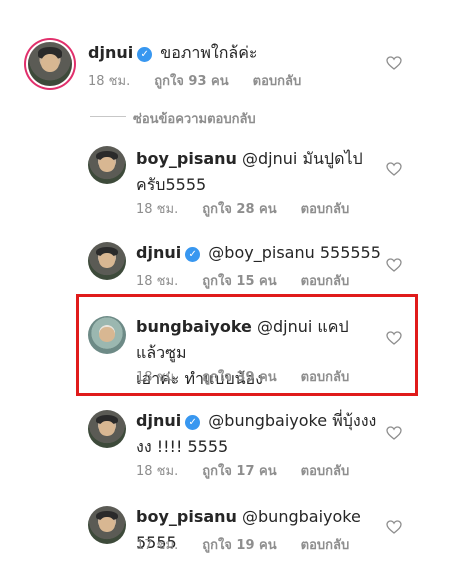 The image size is (456, 579). Describe the element at coordinates (332, 158) in the screenshot. I see `comment-text: มันปูดไป` at that location.